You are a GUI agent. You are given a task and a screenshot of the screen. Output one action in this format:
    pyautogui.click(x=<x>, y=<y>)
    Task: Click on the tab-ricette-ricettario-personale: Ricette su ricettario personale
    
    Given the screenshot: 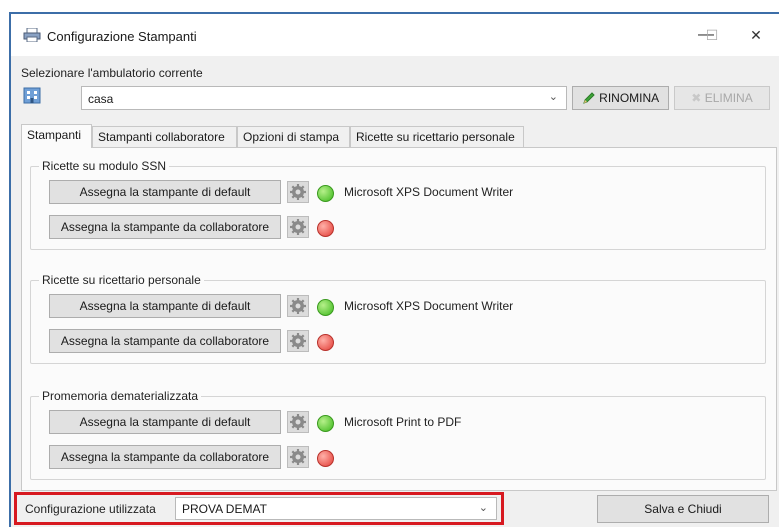 What is the action you would take?
    pyautogui.click(x=437, y=137)
    